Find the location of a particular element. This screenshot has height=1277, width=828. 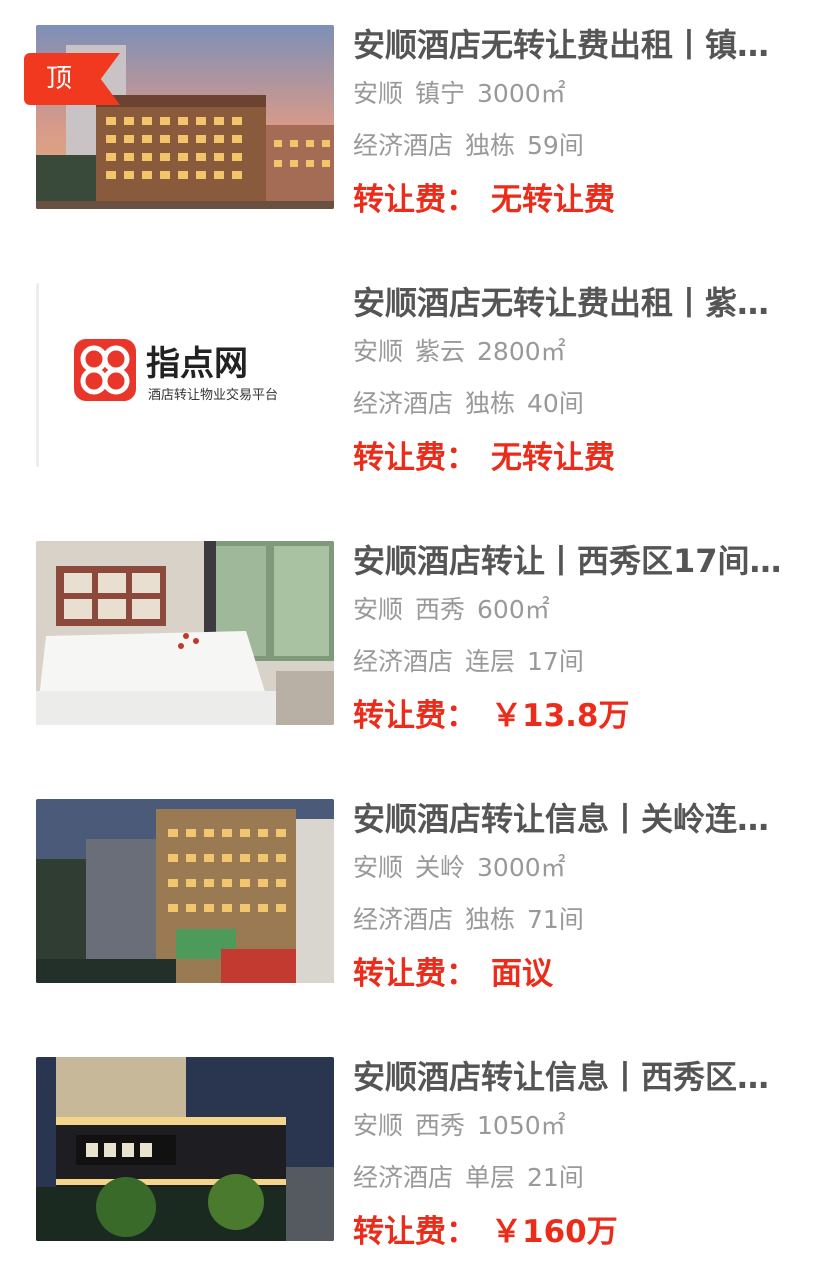

room-count: 17间 is located at coordinates (555, 661).